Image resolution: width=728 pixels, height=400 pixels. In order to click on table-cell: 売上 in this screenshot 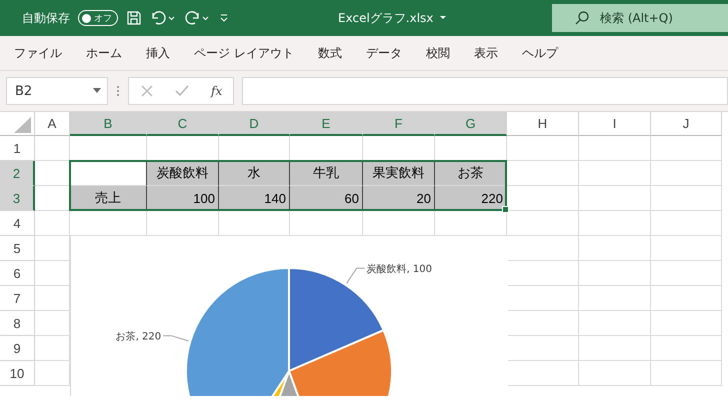, I will do `click(108, 198)`.